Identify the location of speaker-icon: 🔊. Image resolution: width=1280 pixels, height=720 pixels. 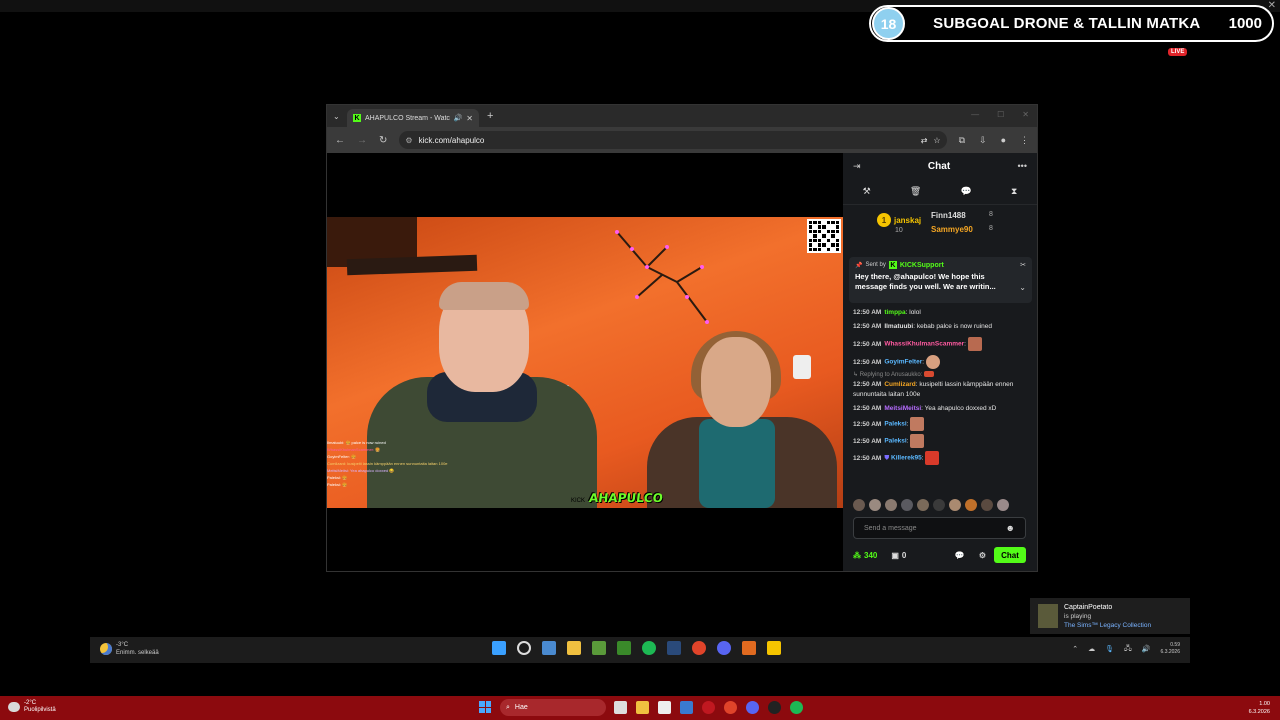
(458, 118).